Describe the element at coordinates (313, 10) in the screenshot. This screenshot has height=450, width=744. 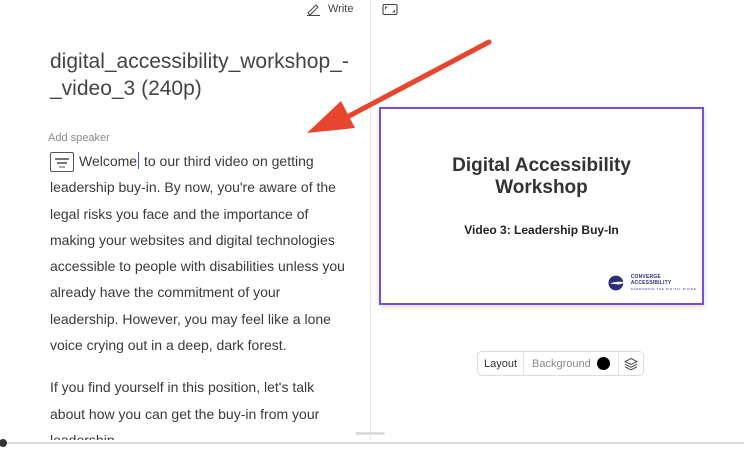
I see `pen-icon` at that location.